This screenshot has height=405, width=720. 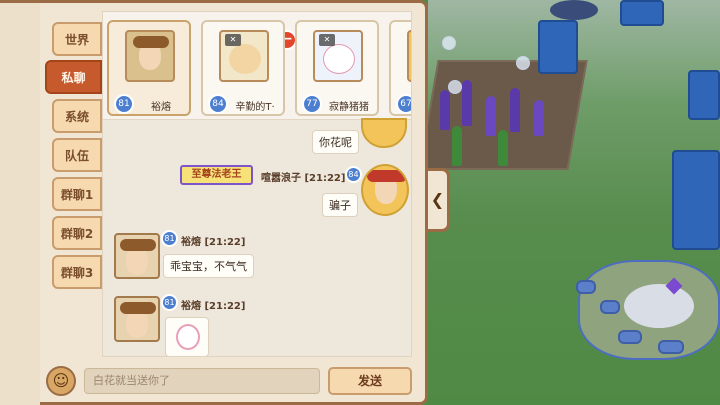 What do you see at coordinates (77, 272) in the screenshot?
I see `tab-group-3: 群聊3` at bounding box center [77, 272].